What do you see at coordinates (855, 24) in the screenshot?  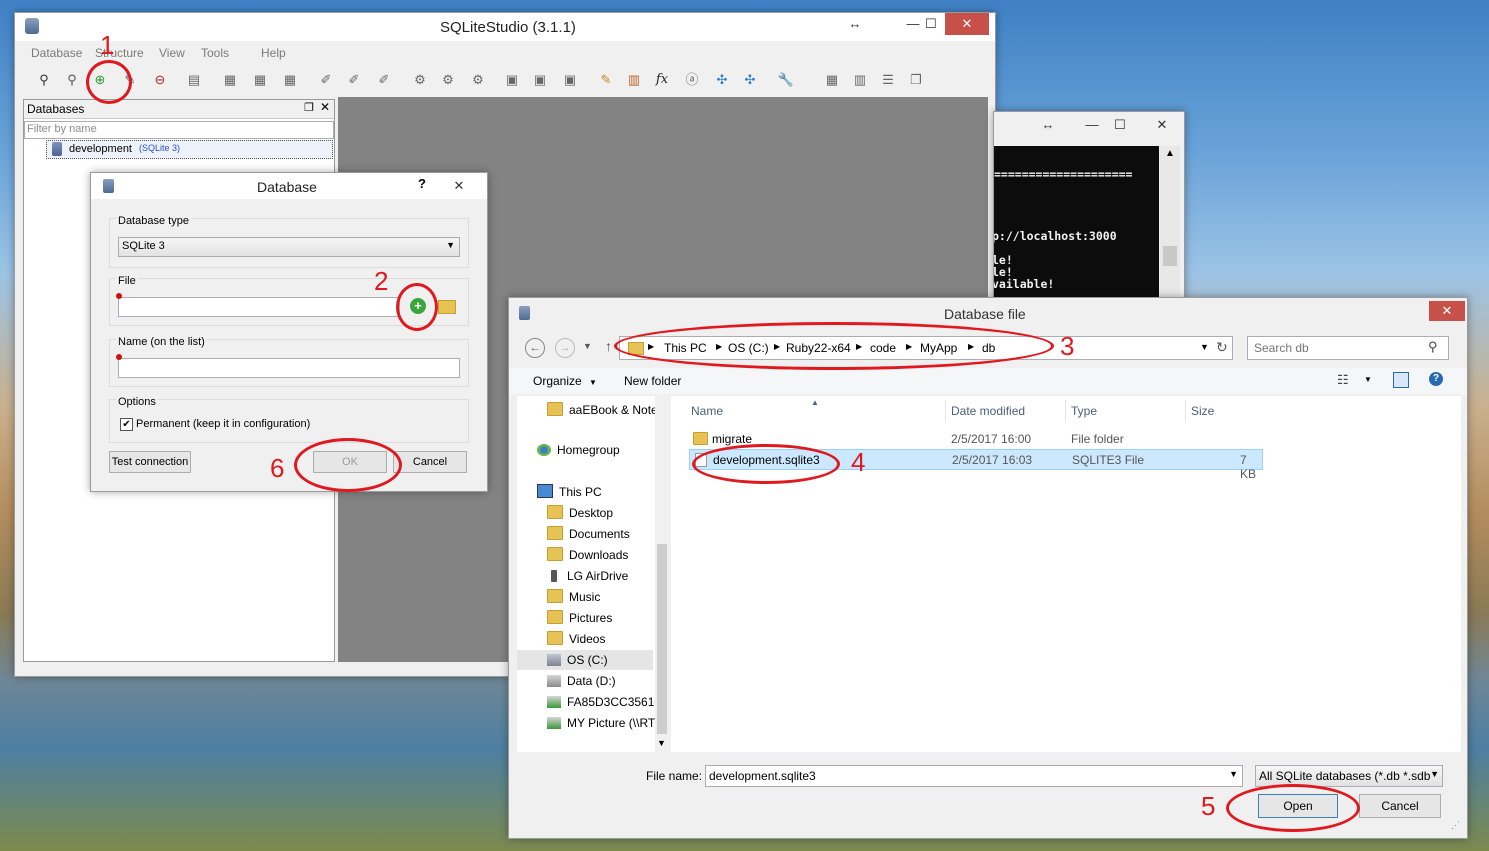 I see `restore-drag-icon: ↔` at bounding box center [855, 24].